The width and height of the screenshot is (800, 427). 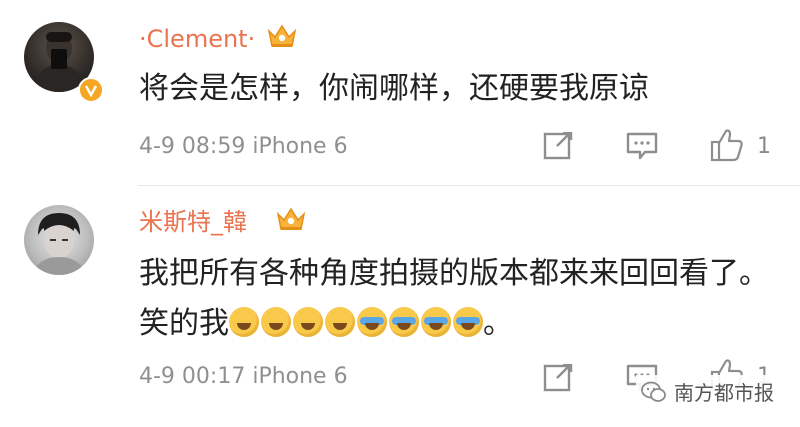 What do you see at coordinates (764, 146) in the screenshot?
I see `like-count: 1` at bounding box center [764, 146].